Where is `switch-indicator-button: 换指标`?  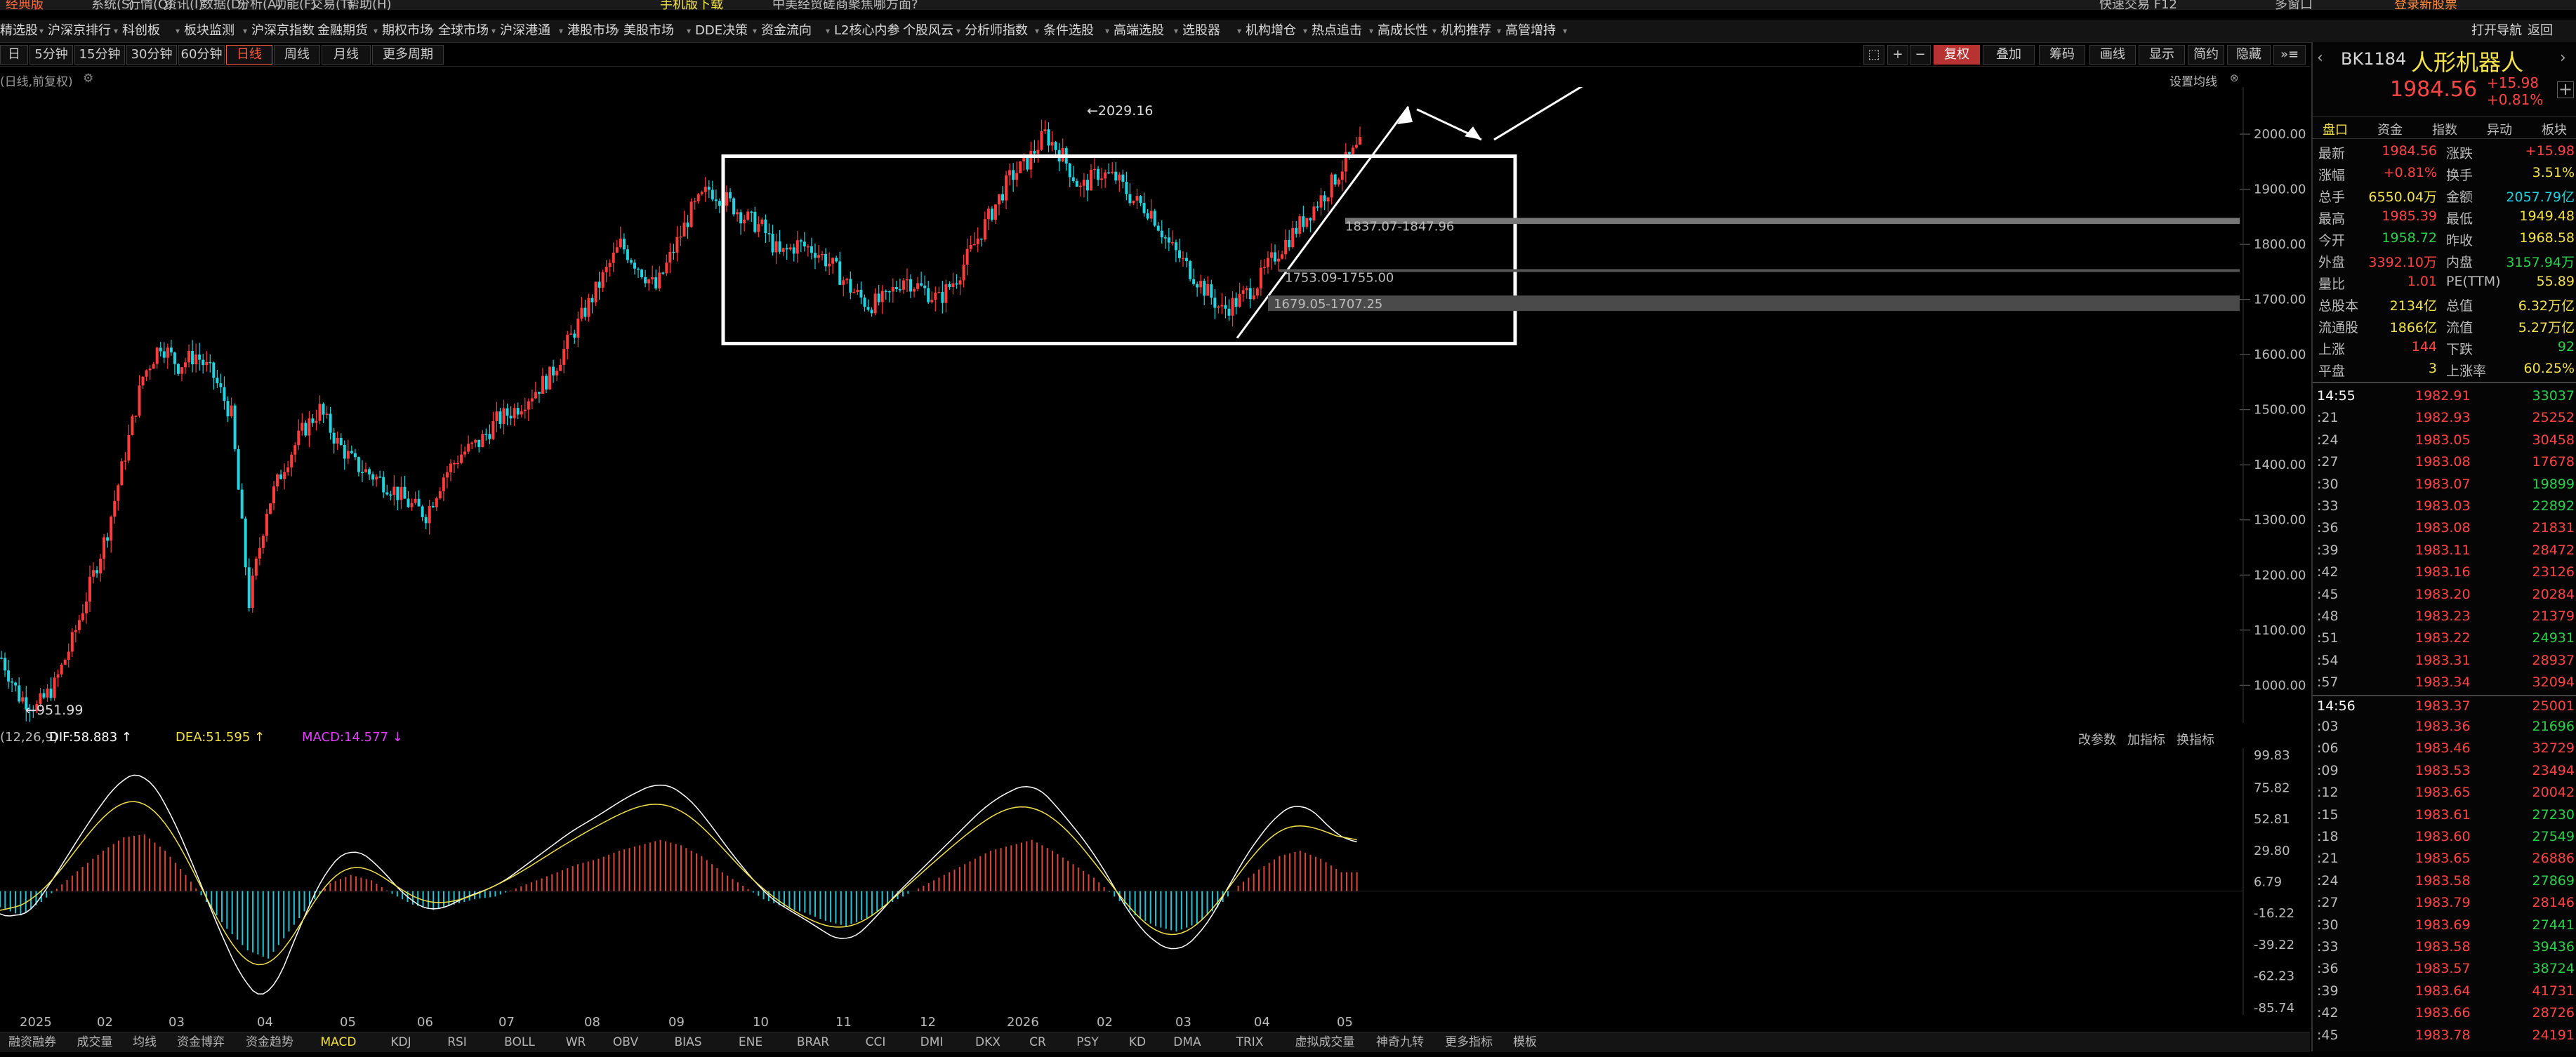 switch-indicator-button: 换指标 is located at coordinates (2195, 739).